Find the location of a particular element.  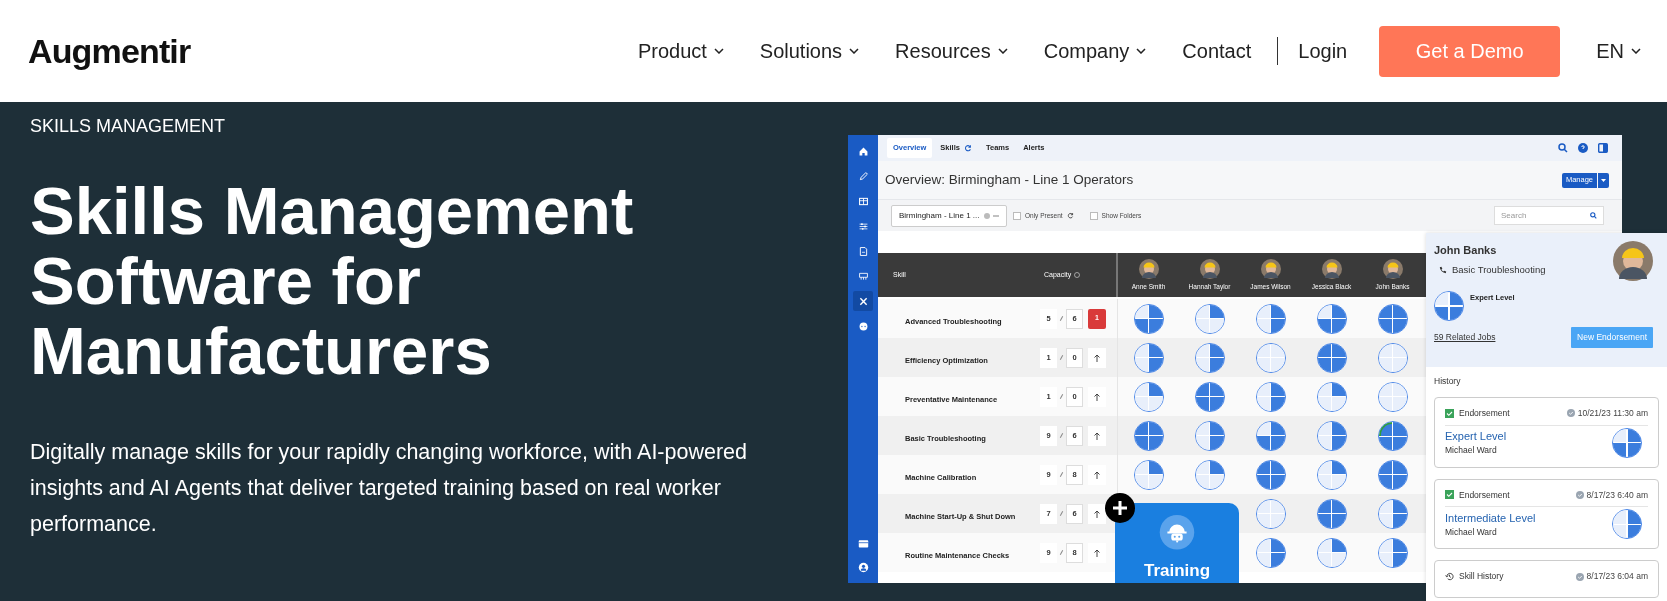

increase-button is located at coordinates (1097, 513).